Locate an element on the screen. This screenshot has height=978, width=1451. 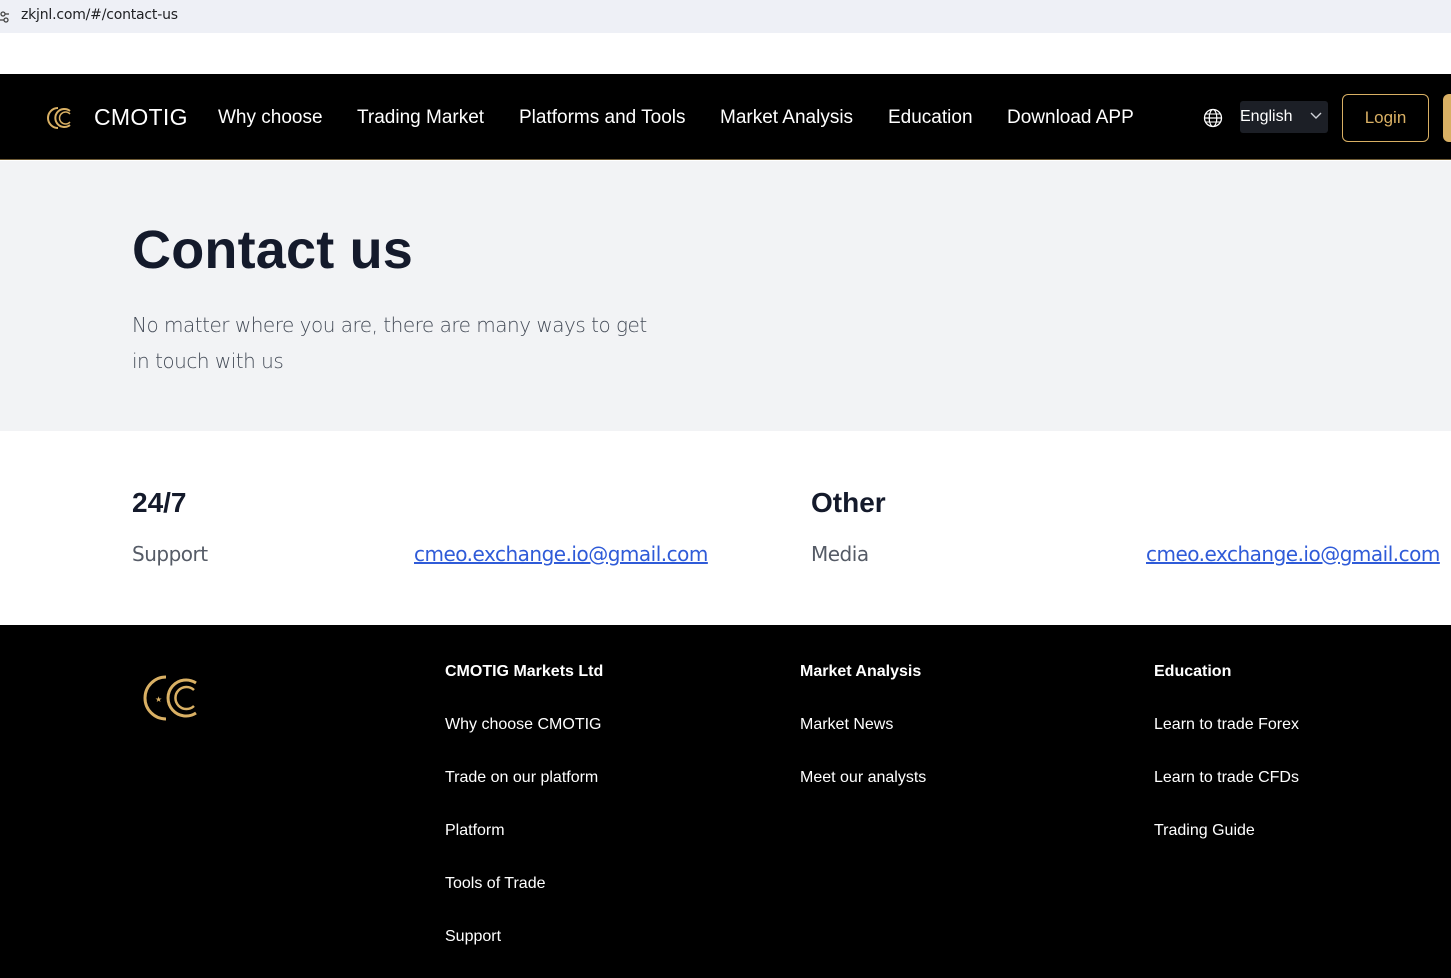
register-button is located at coordinates (1447, 118).